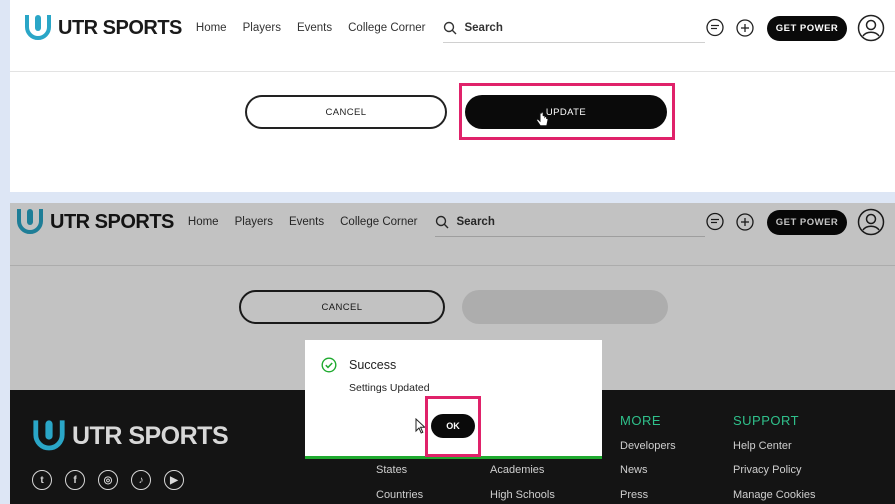 Image resolution: width=895 pixels, height=504 pixels. I want to click on cancel-button: CANCEL, so click(346, 112).